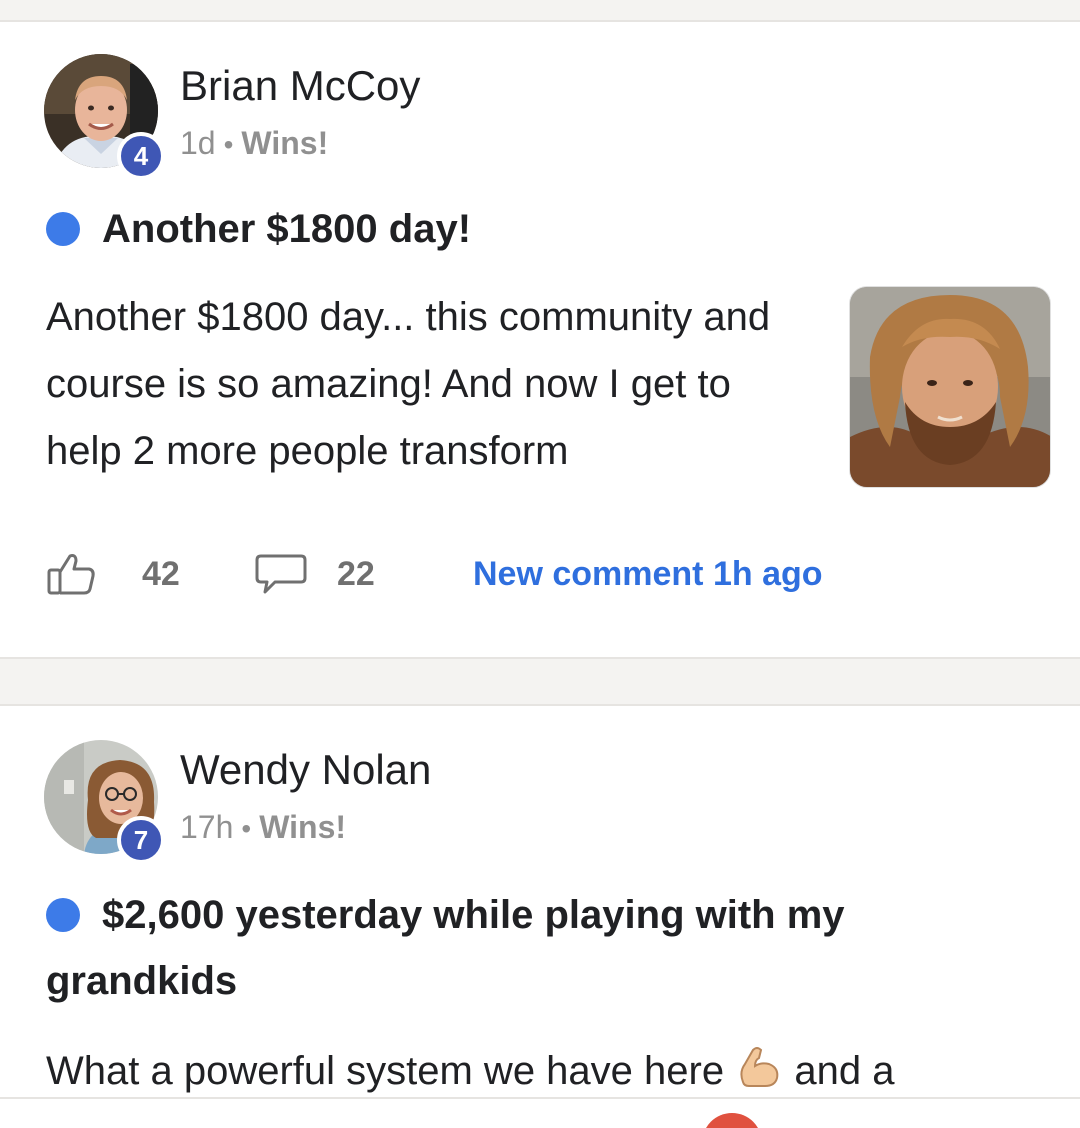 This screenshot has height=1128, width=1080. Describe the element at coordinates (281, 574) in the screenshot. I see `comment-bubble-icon` at that location.